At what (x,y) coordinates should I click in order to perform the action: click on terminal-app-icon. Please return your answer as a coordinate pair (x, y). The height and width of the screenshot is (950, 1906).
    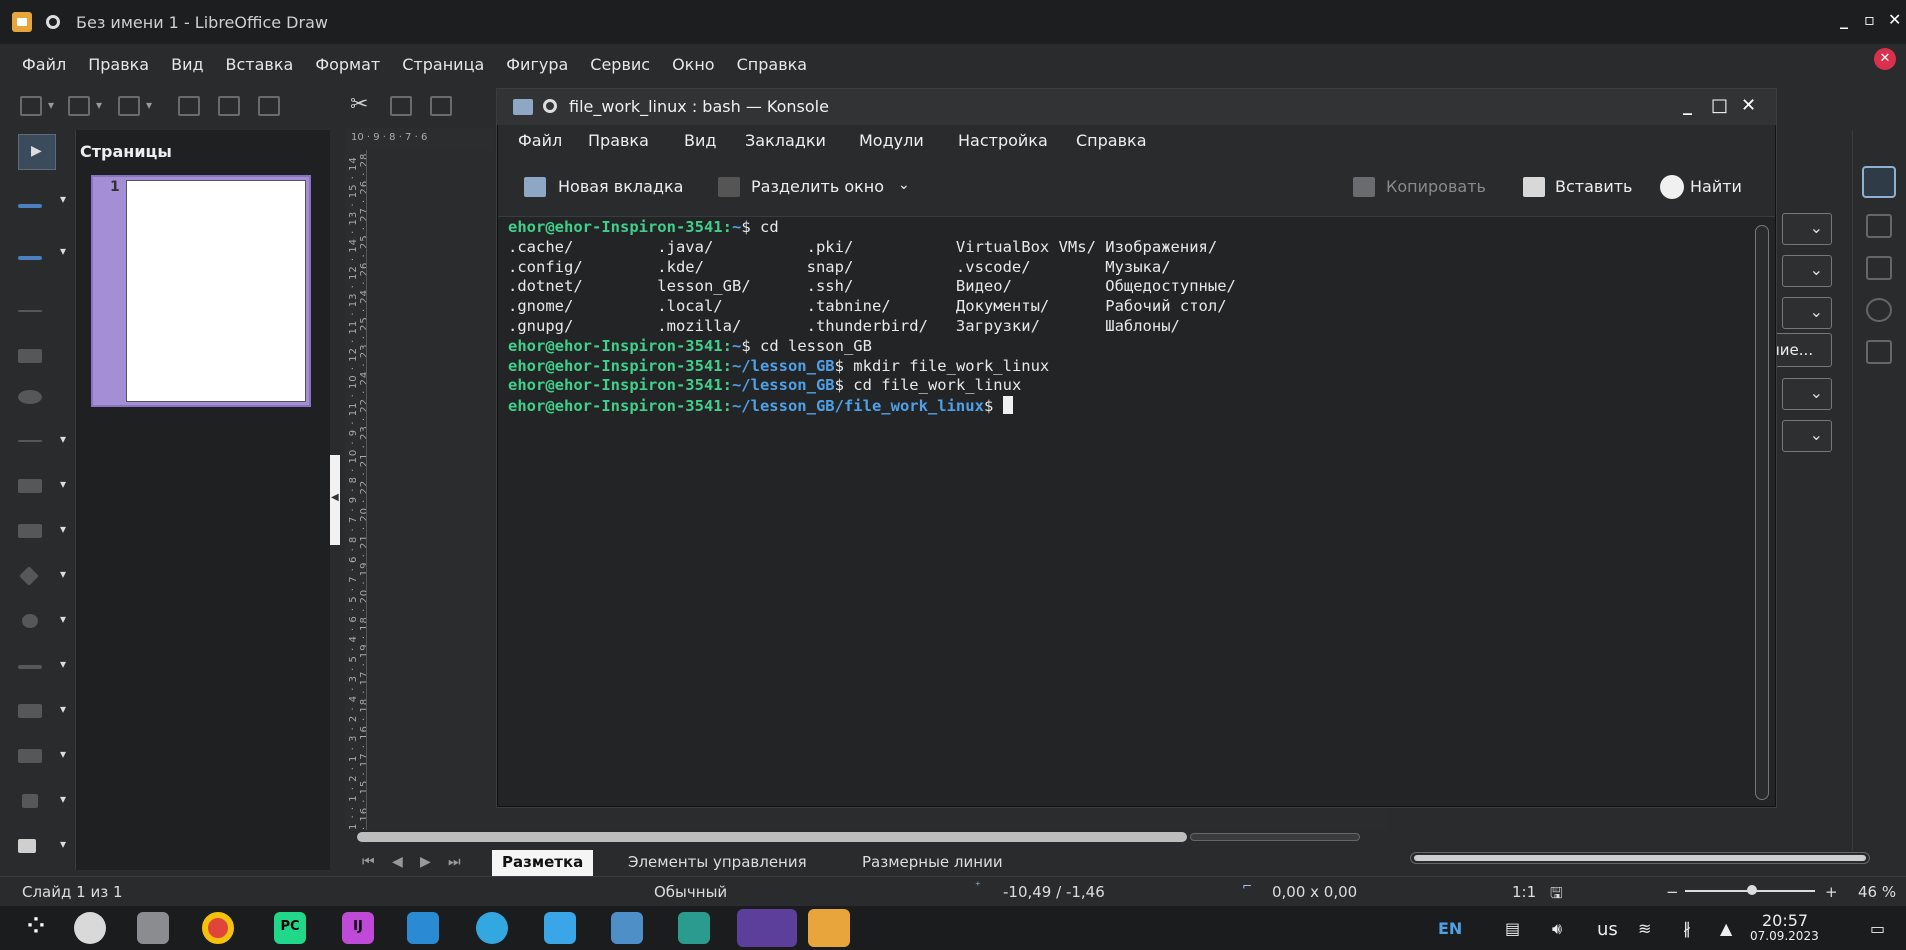
    Looking at the image, I should click on (694, 928).